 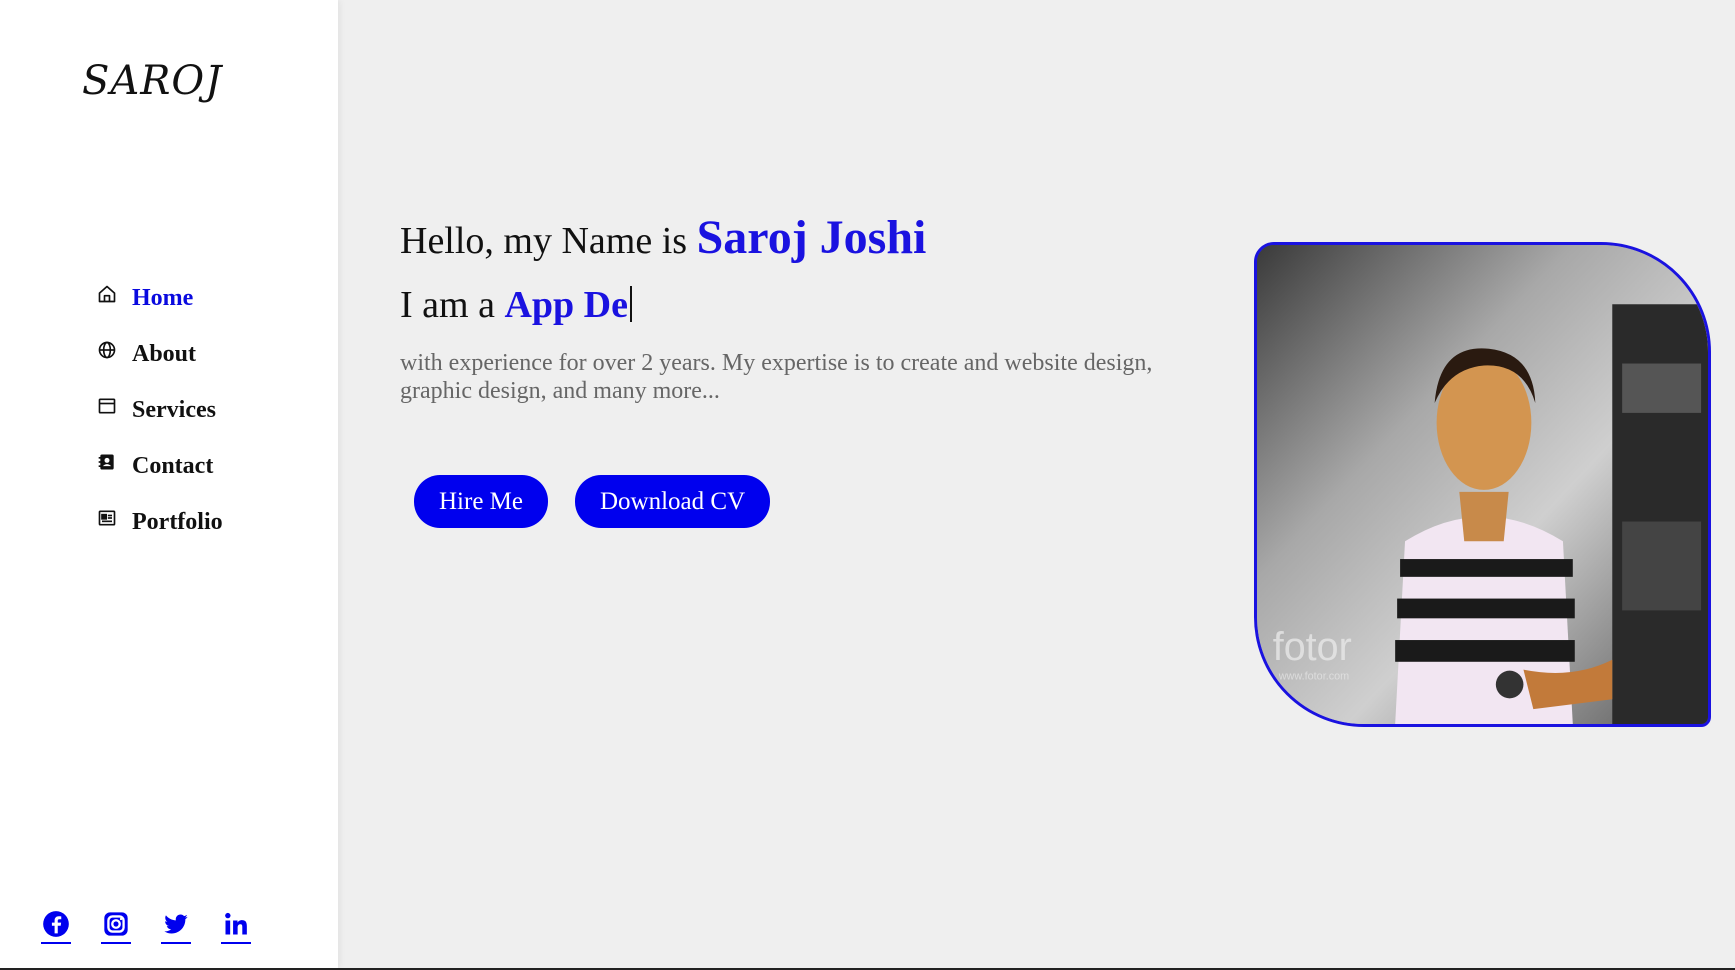 I want to click on main-nav: Home About Services Contact Portfolio, so click(x=159, y=410).